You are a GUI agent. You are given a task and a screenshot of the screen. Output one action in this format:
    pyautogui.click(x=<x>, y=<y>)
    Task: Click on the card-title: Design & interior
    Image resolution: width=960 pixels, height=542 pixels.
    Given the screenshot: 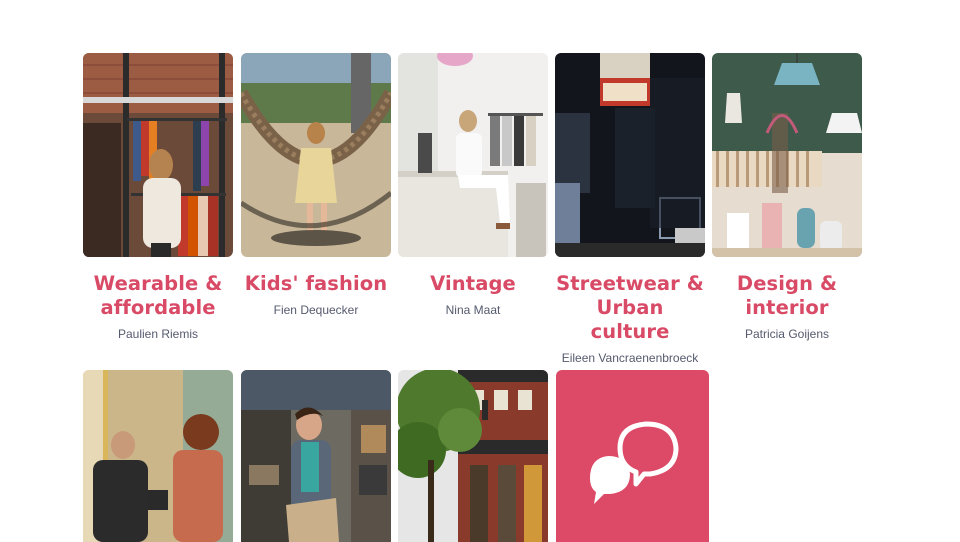 What is the action you would take?
    pyautogui.click(x=787, y=296)
    